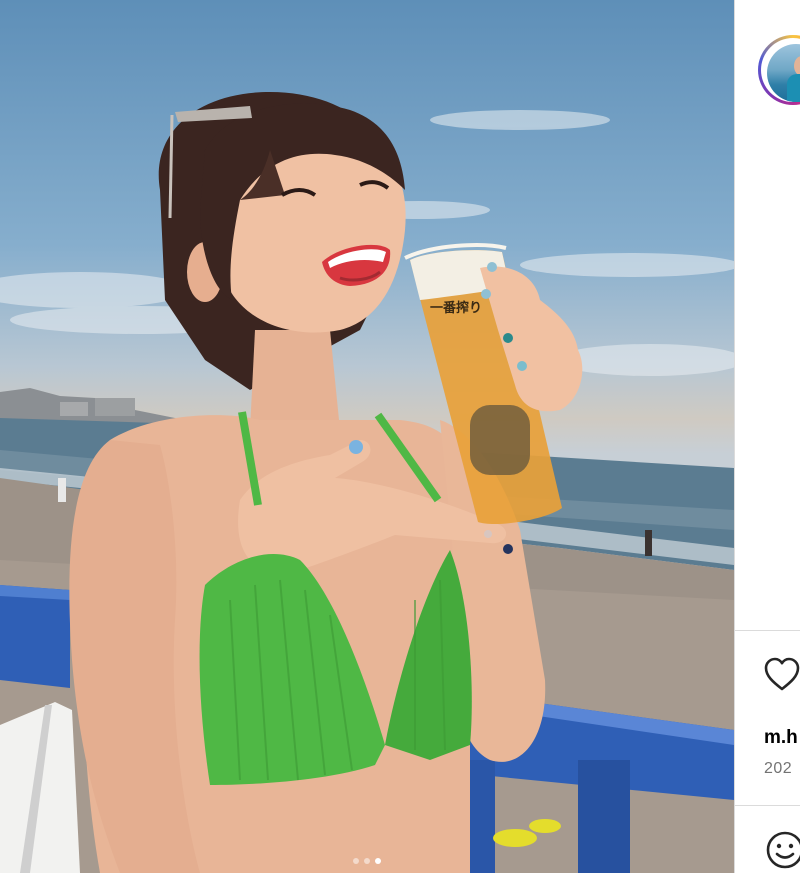 Image resolution: width=800 pixels, height=873 pixels. I want to click on carousel-dot-3-active, so click(378, 861).